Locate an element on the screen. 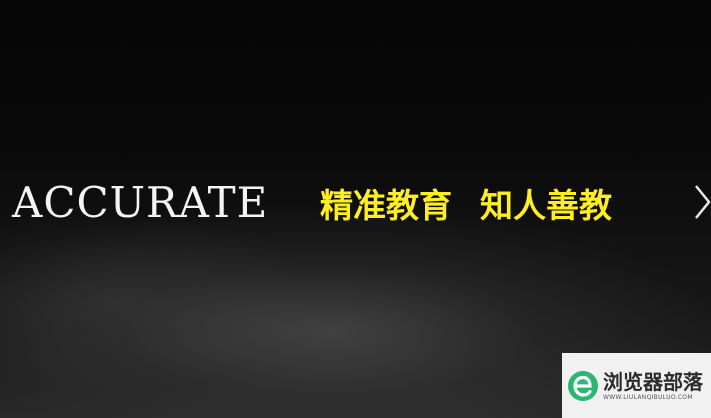  watermark-text: 浏览器部落 WWW.LIULANQIBULUO.COM is located at coordinates (653, 385).